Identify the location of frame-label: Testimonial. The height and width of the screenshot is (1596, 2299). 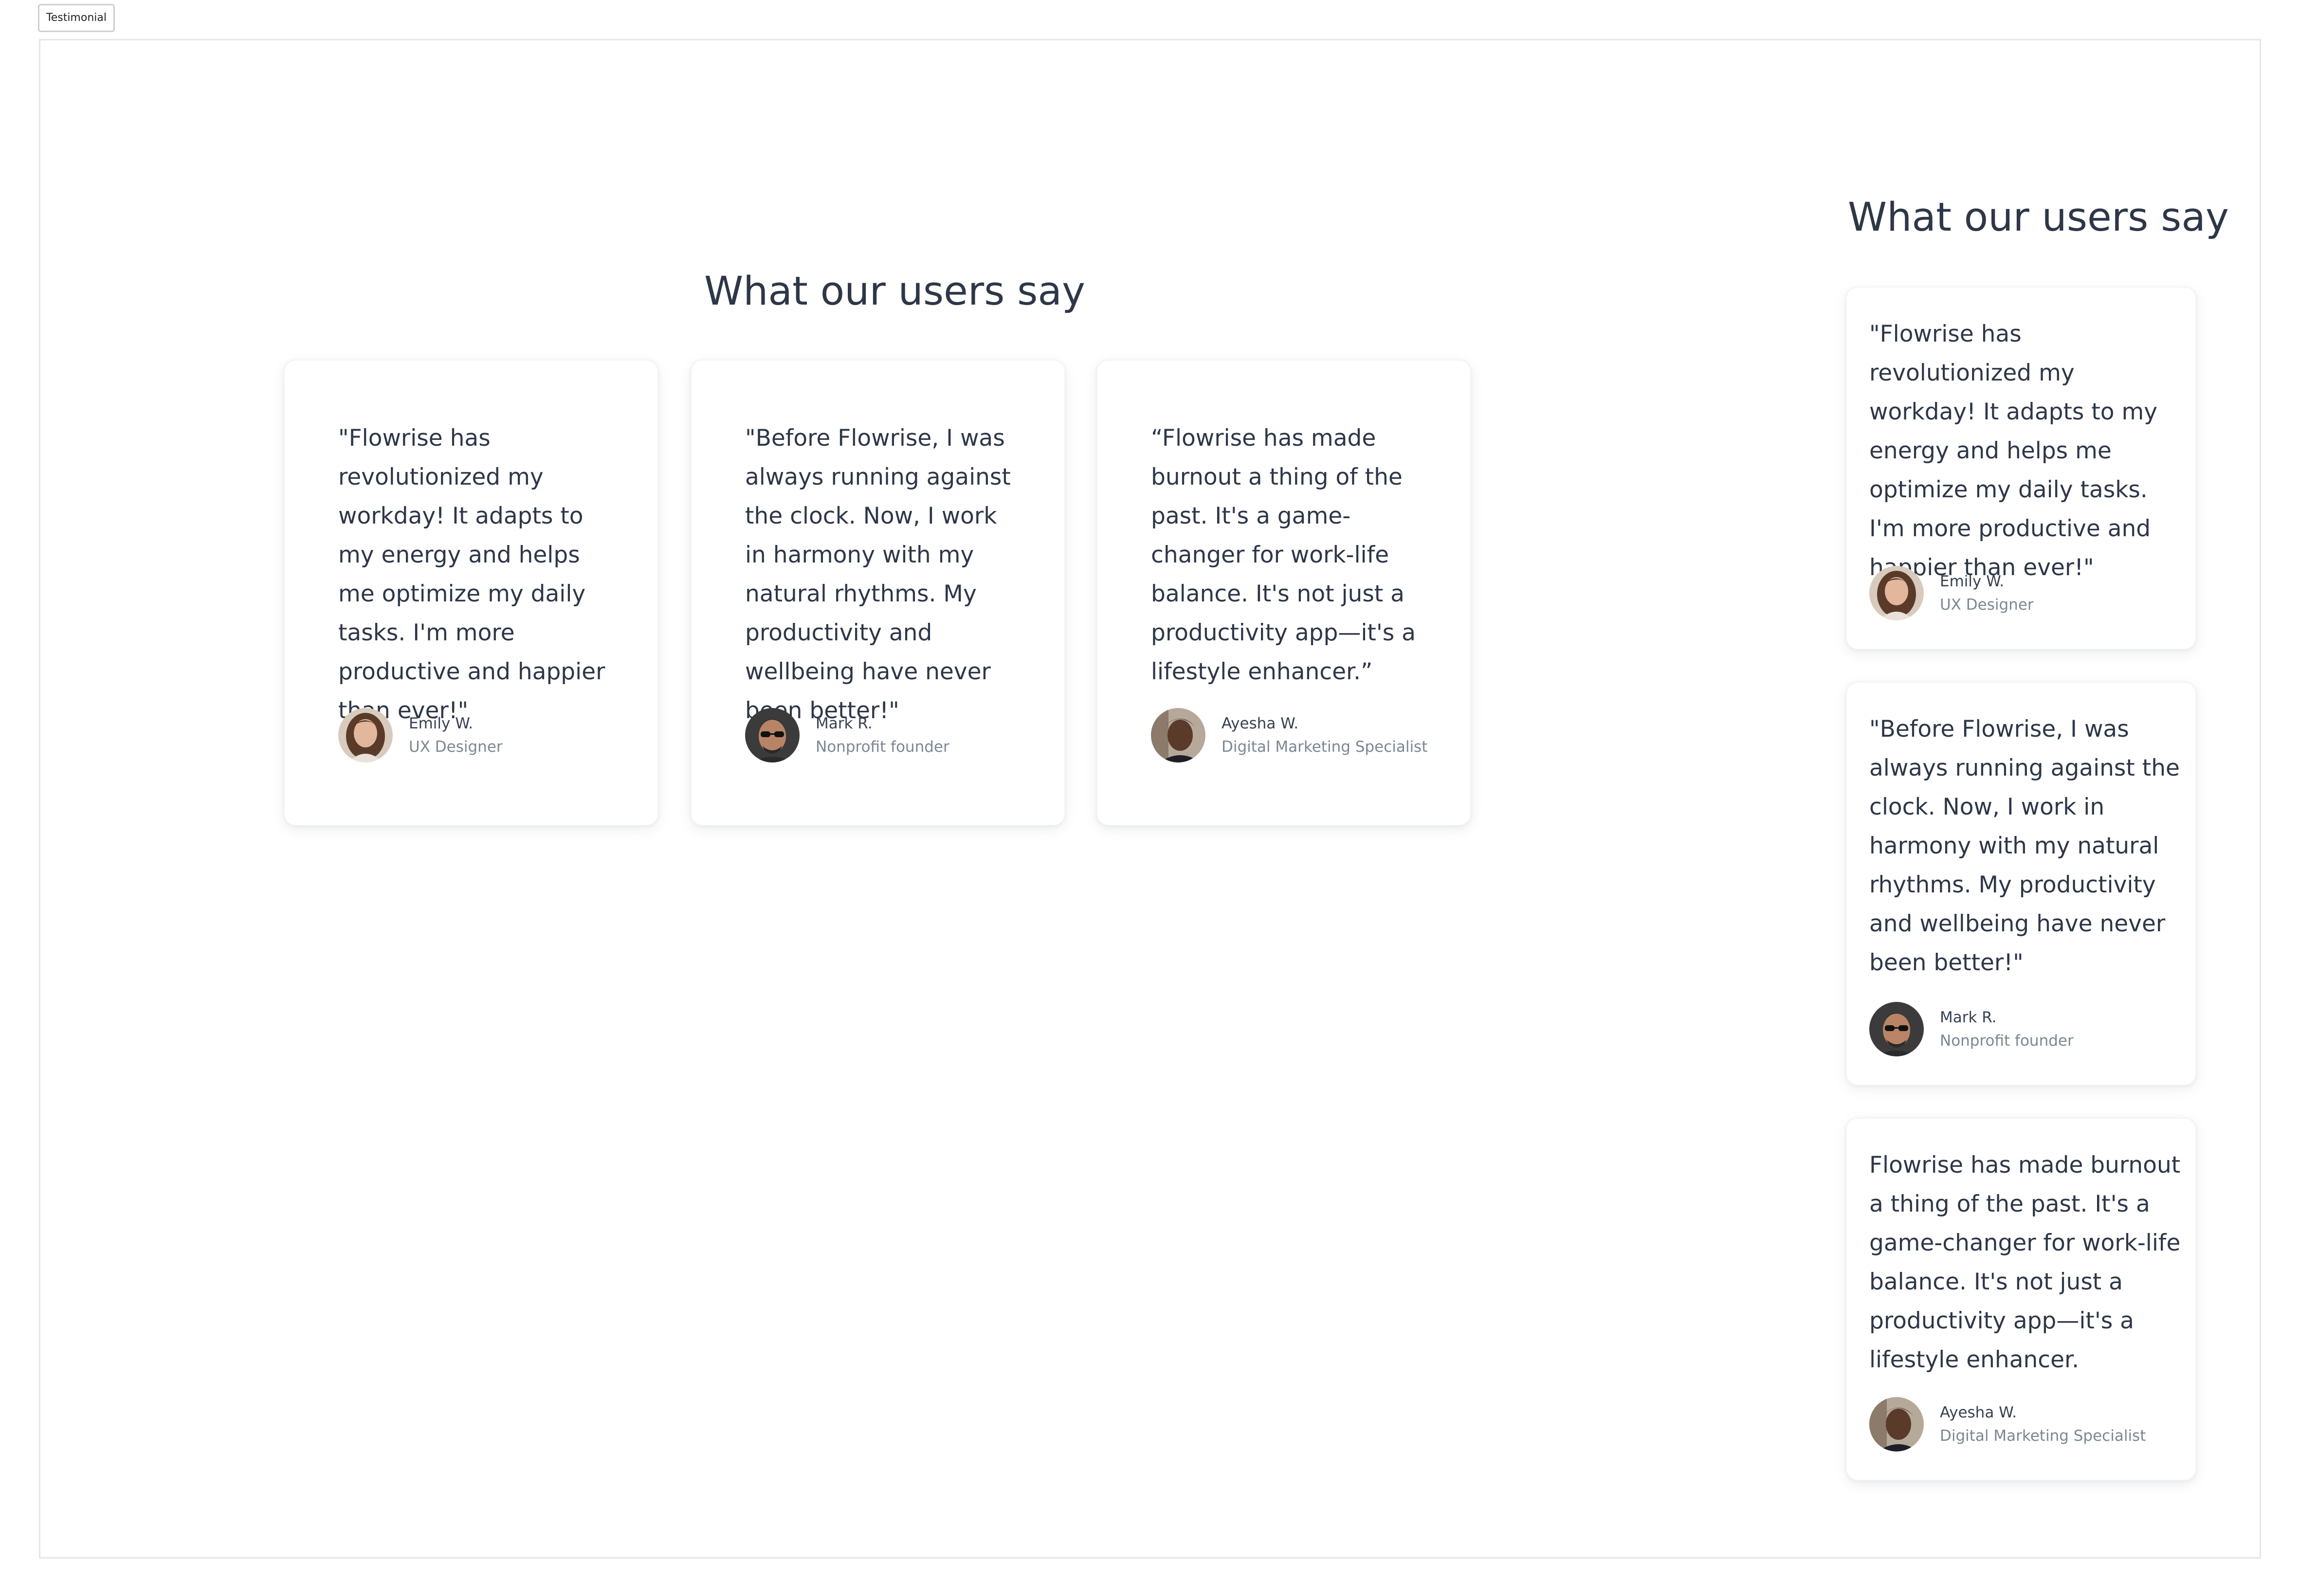
(77, 18).